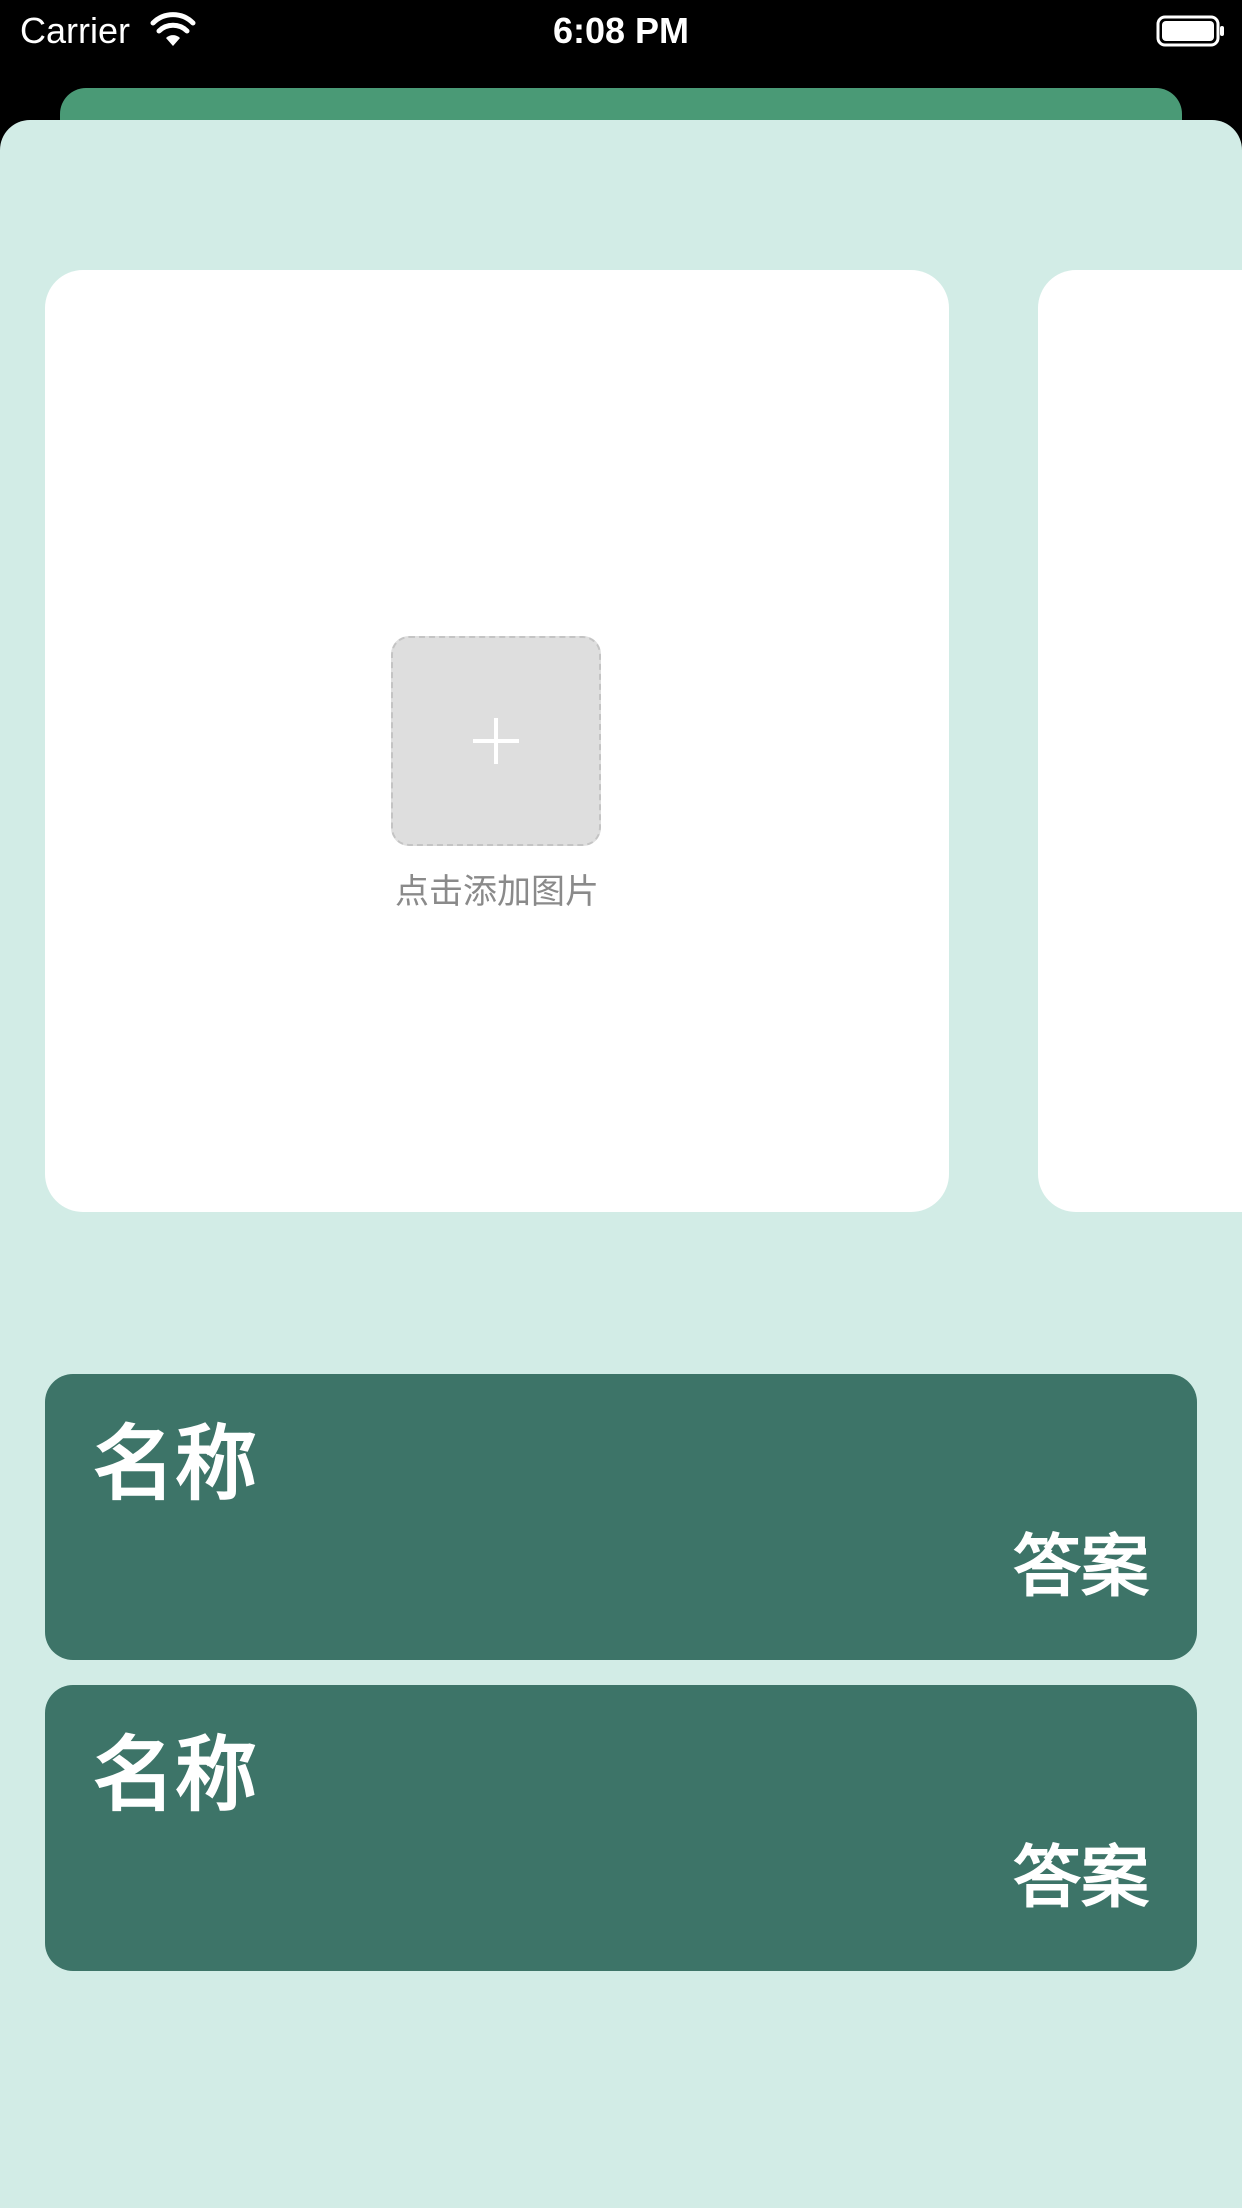 The image size is (1242, 2208). I want to click on plus-icon, so click(496, 741).